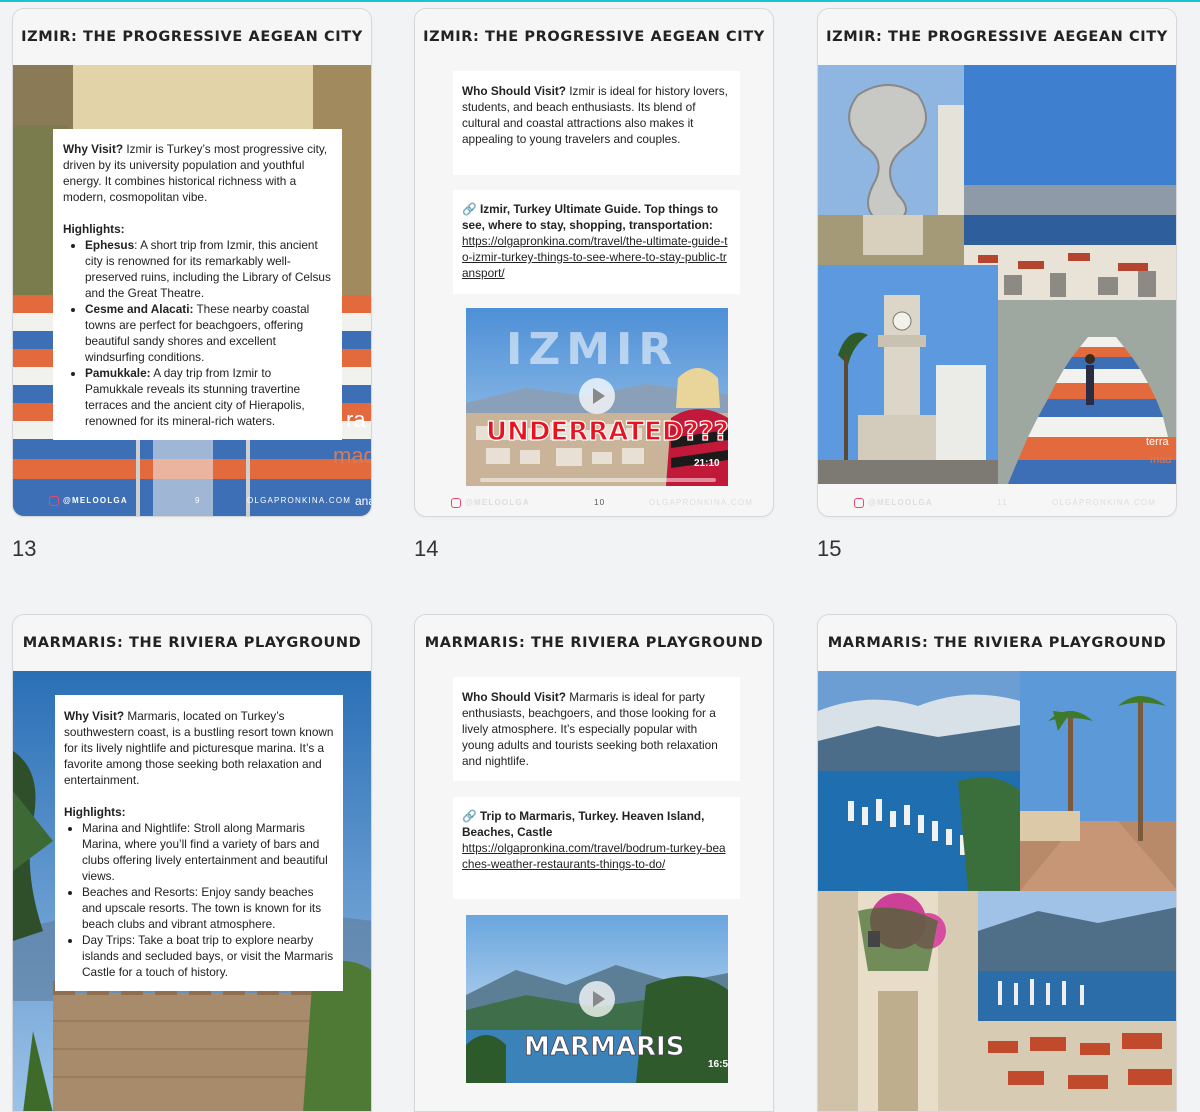  I want to click on top-accent-line, so click(600, 1).